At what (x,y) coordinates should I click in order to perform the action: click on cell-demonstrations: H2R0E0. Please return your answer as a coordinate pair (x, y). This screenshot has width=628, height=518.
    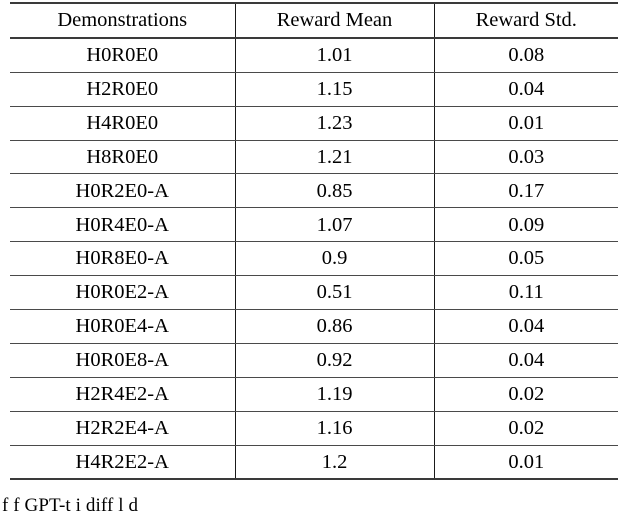
    Looking at the image, I should click on (123, 89).